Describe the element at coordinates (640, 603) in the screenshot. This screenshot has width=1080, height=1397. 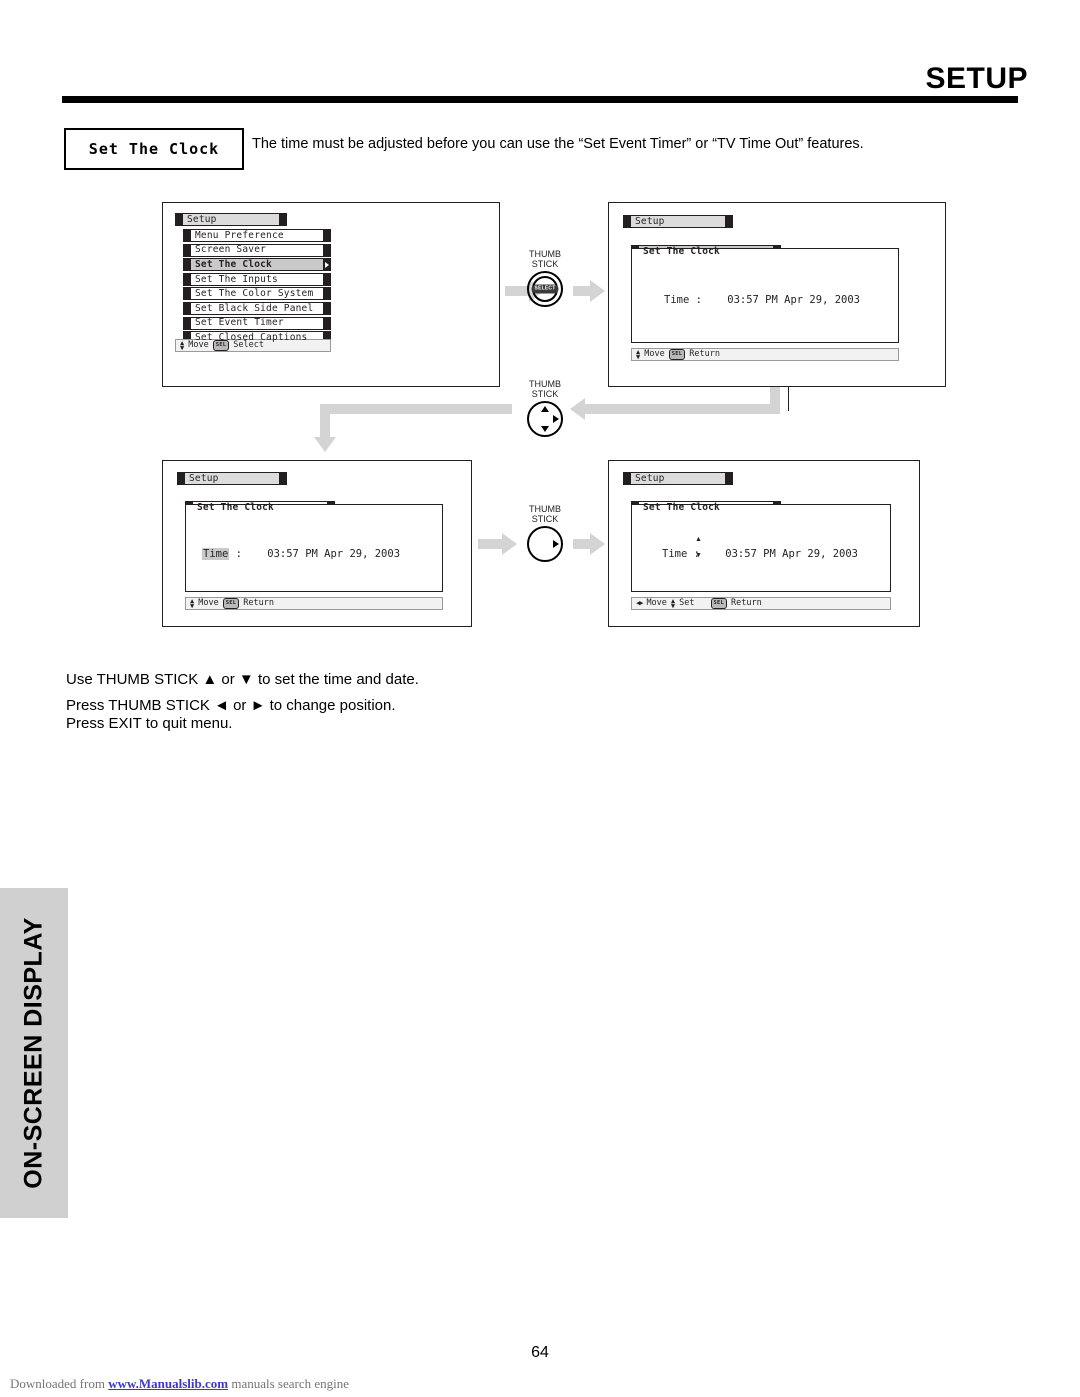
I see `left-right-arrows-icon: ◀▶` at that location.